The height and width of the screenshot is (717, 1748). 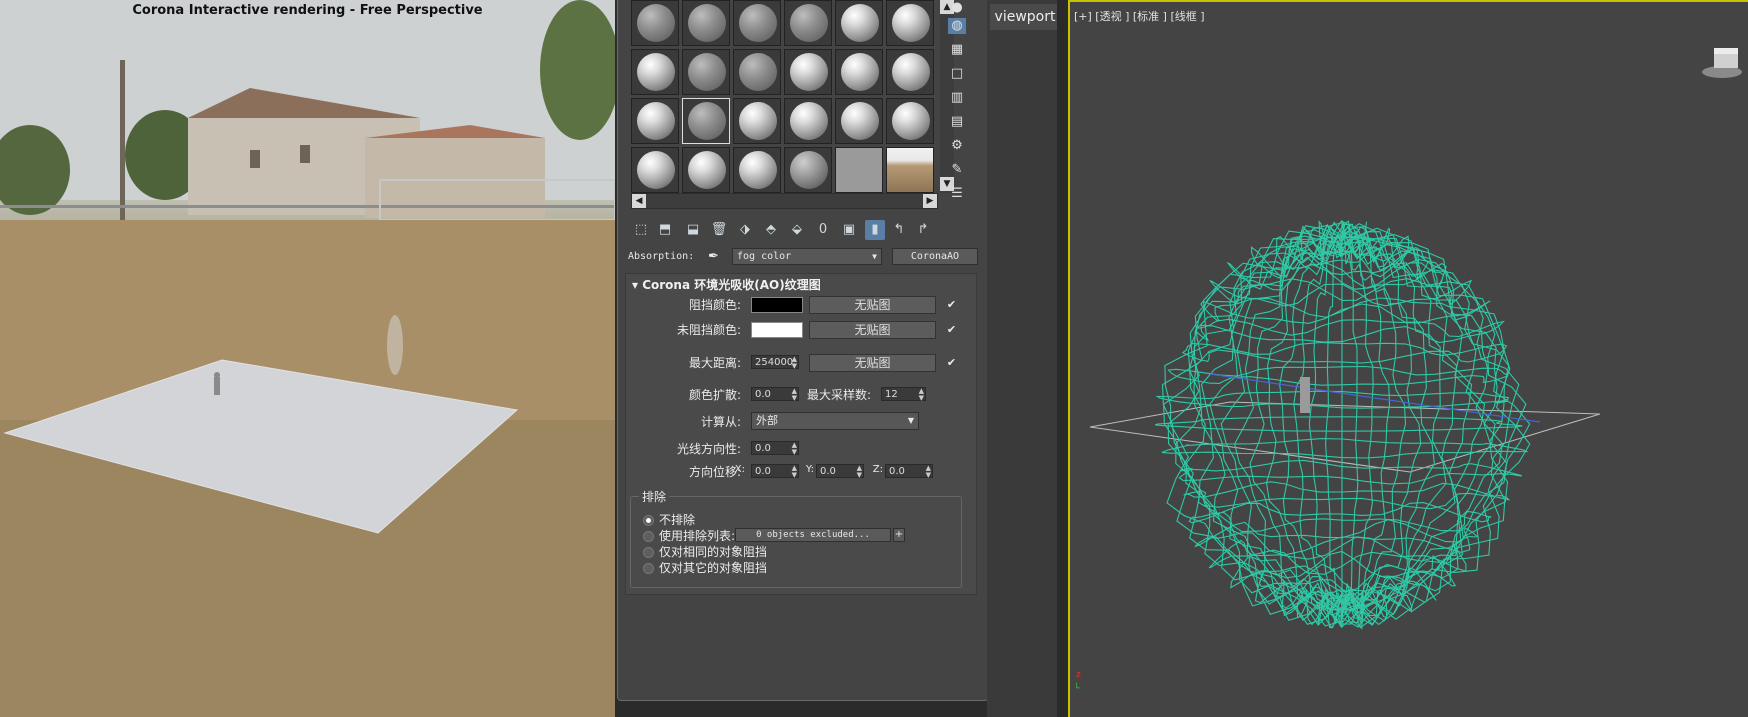 What do you see at coordinates (835, 421) in the screenshot?
I see `calc-from-dropdown: 外部 ▼` at bounding box center [835, 421].